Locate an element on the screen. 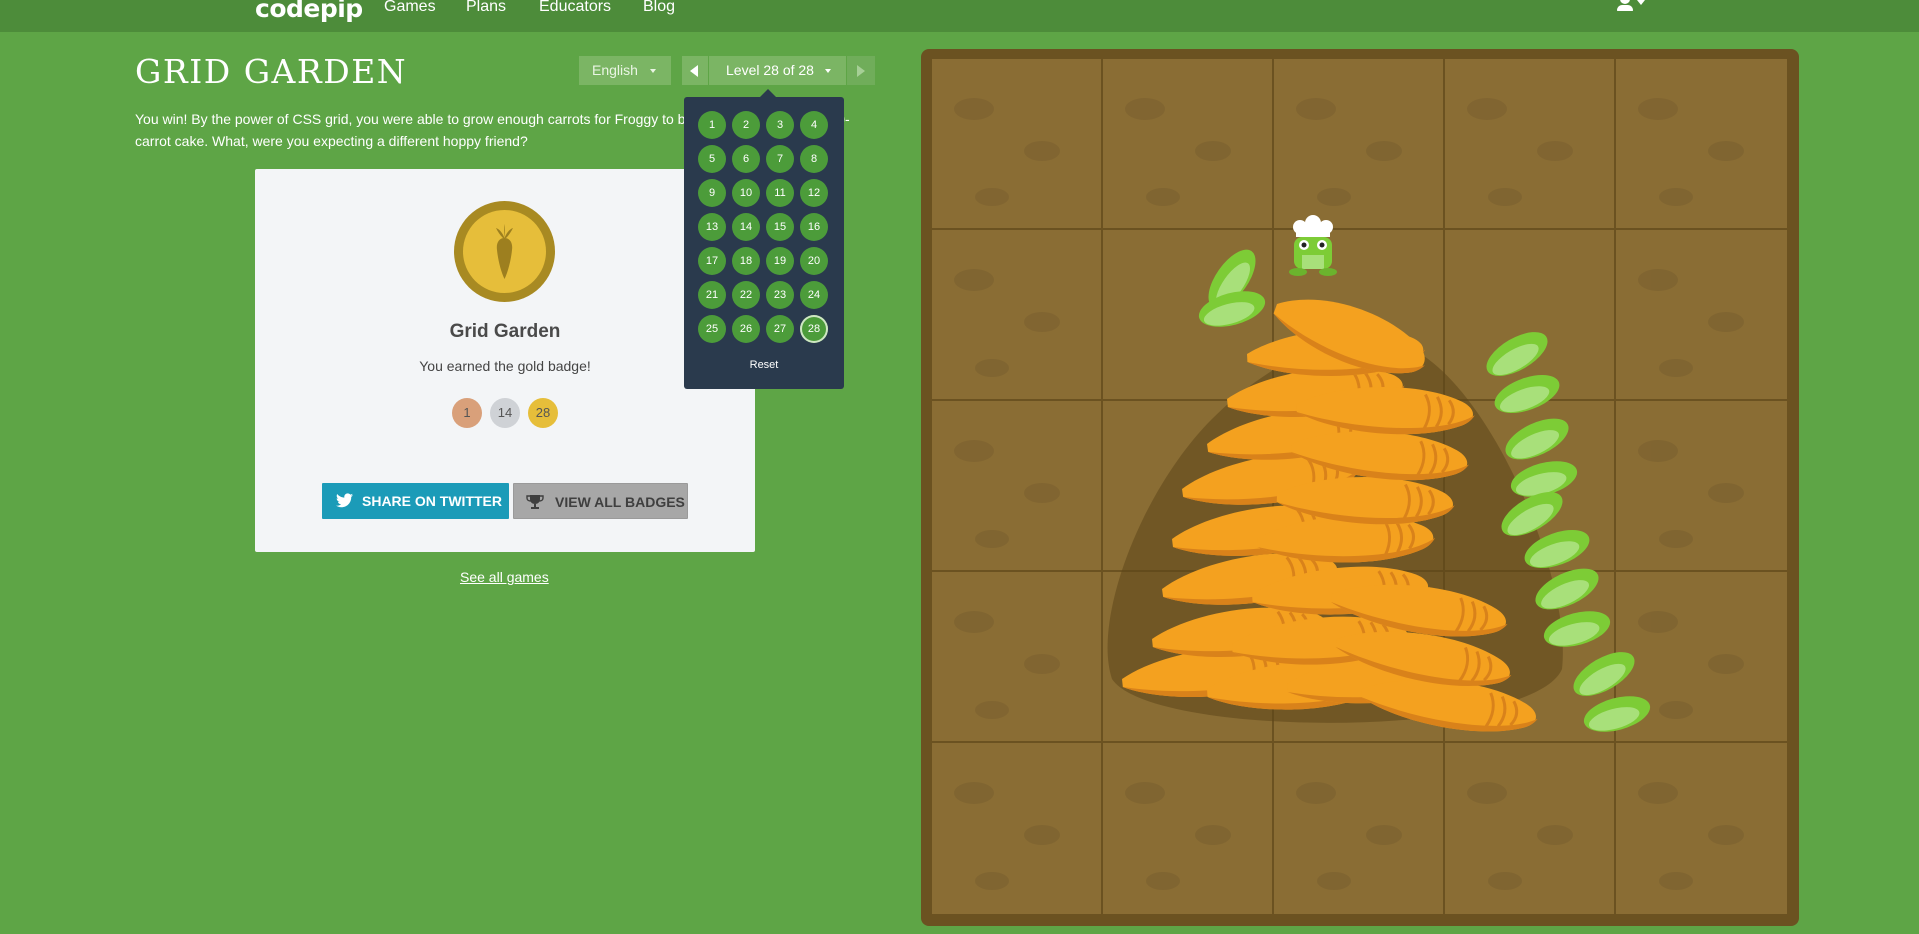  level-indicator: Level 28 of 28 is located at coordinates (770, 70).